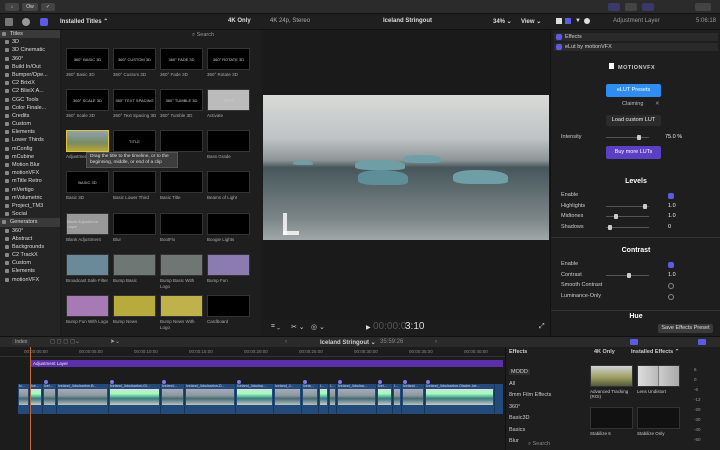 This screenshot has width=720, height=450. What do you see at coordinates (182, 228) in the screenshot?
I see `title-tile: BootFix` at bounding box center [182, 228].